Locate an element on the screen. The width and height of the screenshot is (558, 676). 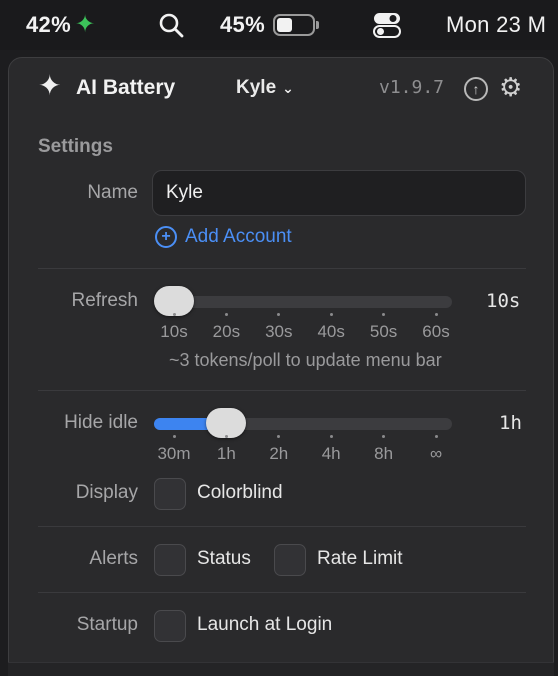
menu-clock: Mon 23 M is located at coordinates (496, 25).